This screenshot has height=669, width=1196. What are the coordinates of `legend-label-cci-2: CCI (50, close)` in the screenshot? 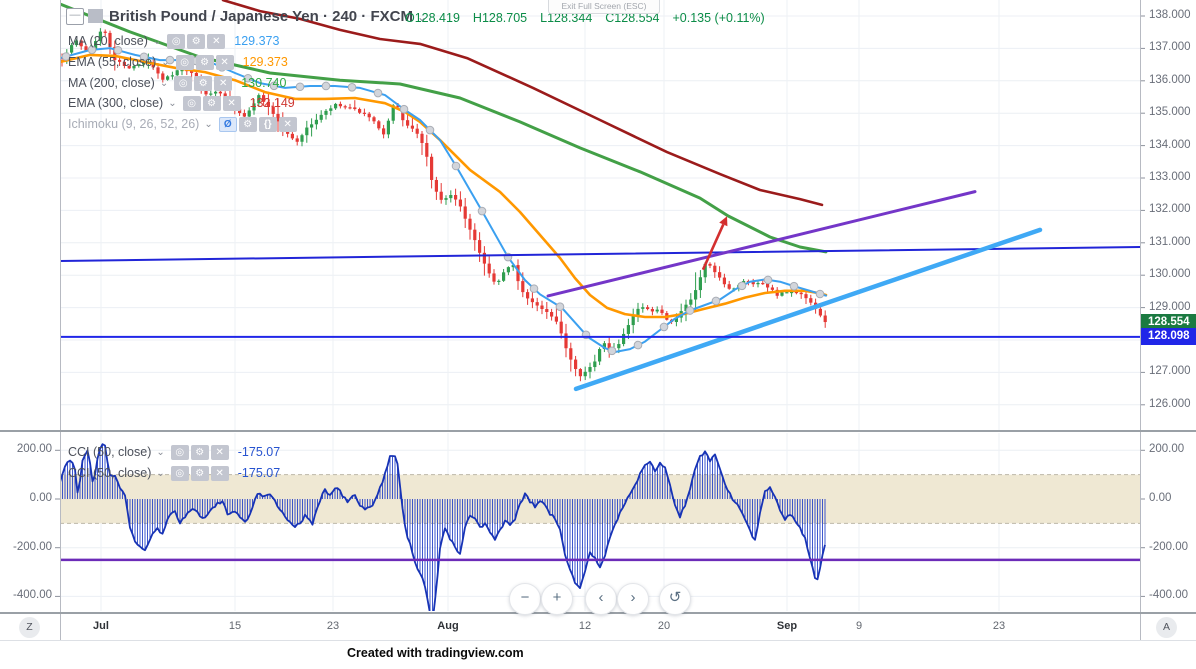 It's located at (110, 473).